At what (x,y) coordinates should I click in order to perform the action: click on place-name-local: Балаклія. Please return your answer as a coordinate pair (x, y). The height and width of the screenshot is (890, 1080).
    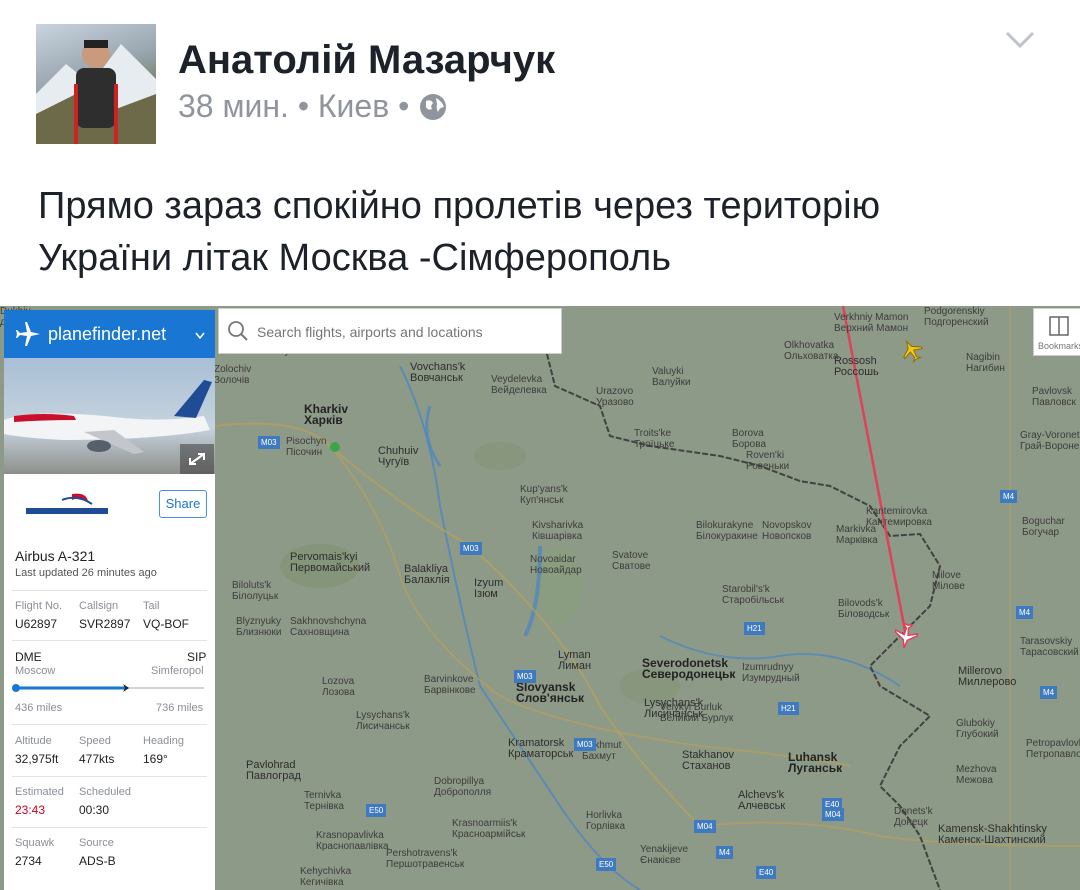
    Looking at the image, I should click on (427, 580).